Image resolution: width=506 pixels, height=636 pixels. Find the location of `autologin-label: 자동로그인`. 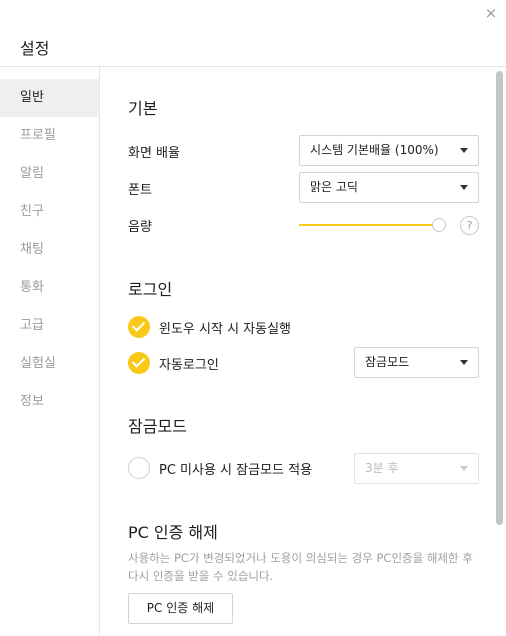

autologin-label: 자동로그인 is located at coordinates (189, 365).